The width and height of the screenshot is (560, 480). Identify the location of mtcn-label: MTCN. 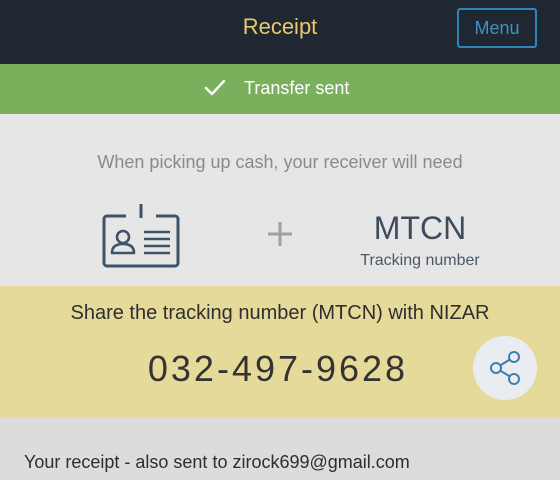
(420, 228).